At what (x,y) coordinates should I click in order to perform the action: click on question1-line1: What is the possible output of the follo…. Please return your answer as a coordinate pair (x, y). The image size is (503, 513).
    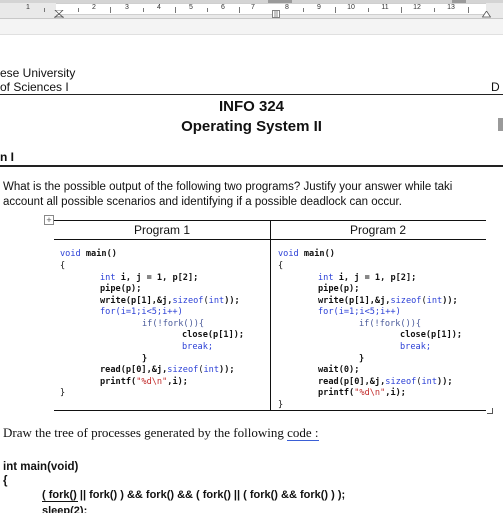
    Looking at the image, I should click on (228, 187).